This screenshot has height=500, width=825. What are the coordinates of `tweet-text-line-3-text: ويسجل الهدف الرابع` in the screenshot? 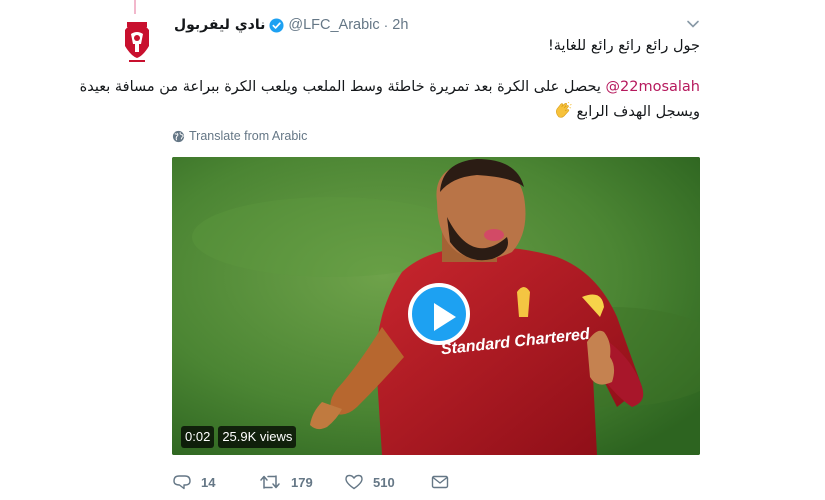 It's located at (635, 112).